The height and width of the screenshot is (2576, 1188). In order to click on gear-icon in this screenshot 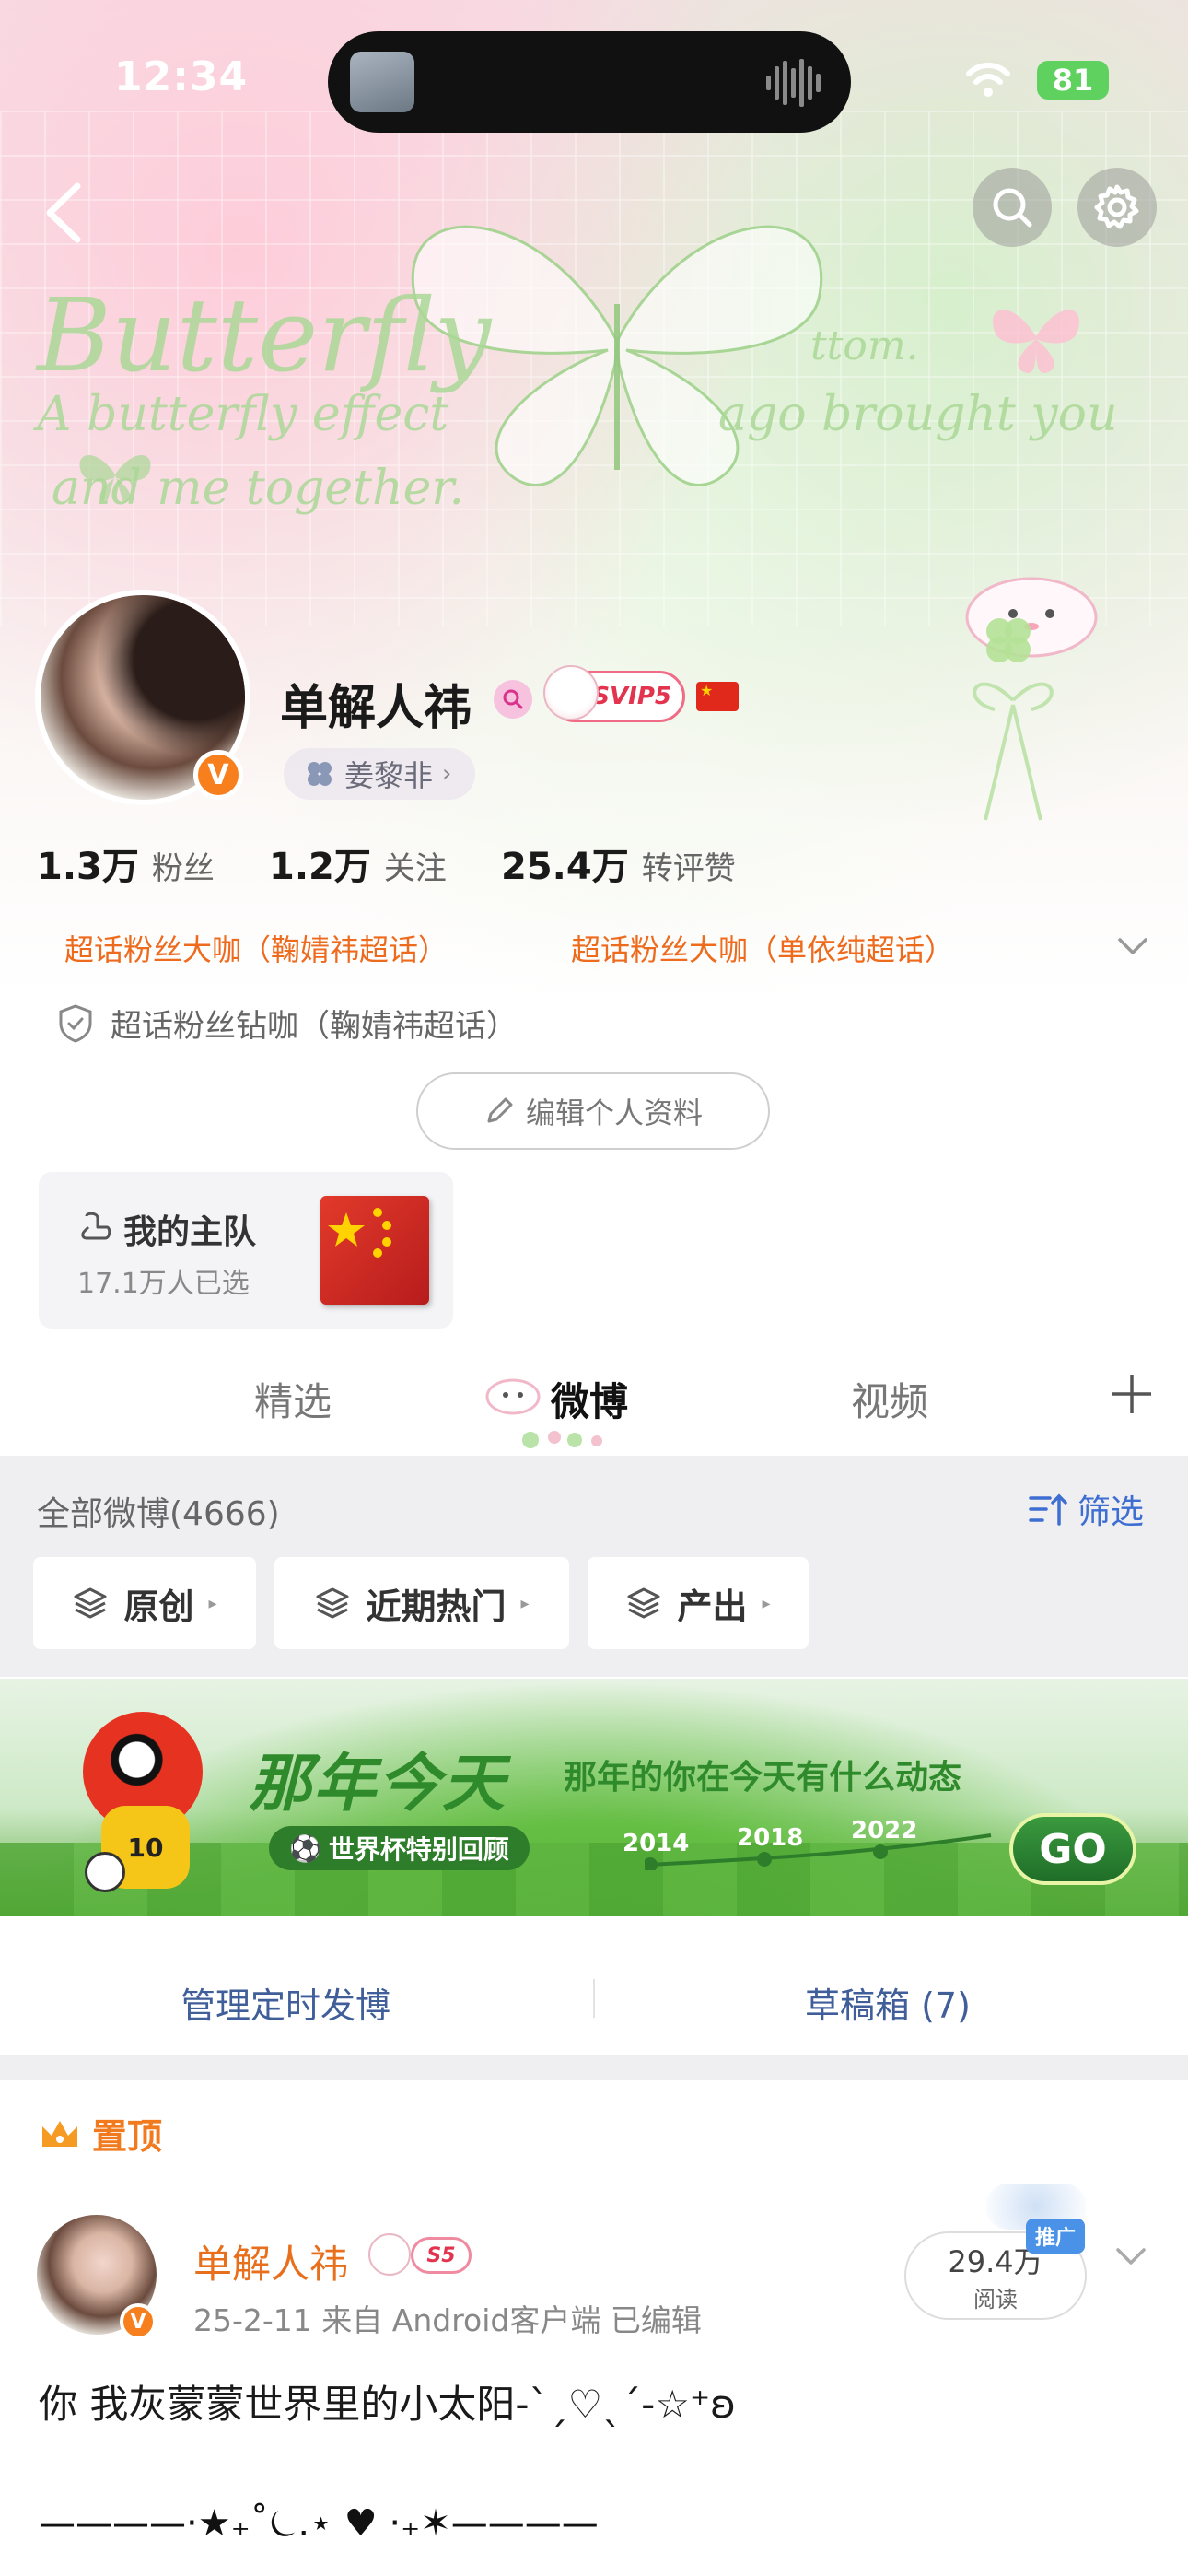, I will do `click(1116, 206)`.